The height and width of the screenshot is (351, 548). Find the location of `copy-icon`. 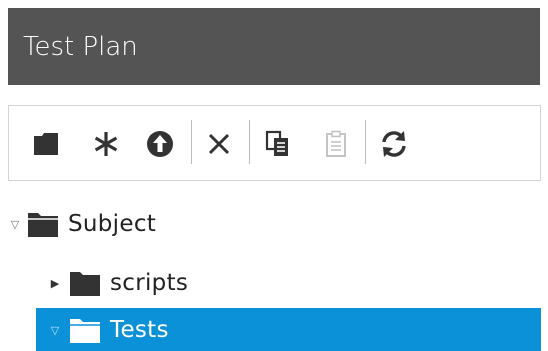

copy-icon is located at coordinates (276, 143).